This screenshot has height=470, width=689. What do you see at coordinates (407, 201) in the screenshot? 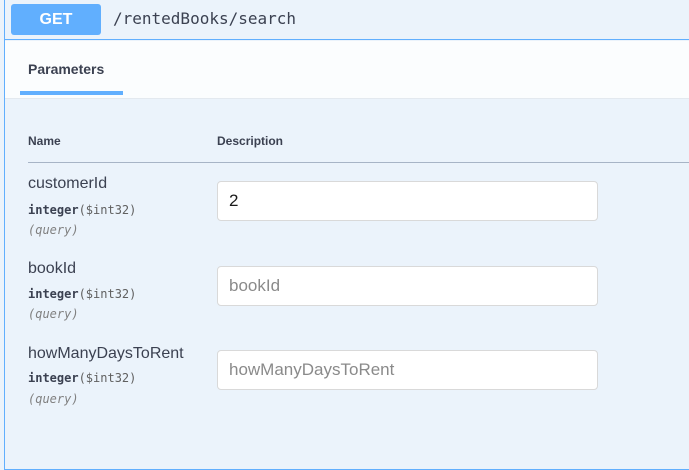
I see `customerId-input` at bounding box center [407, 201].